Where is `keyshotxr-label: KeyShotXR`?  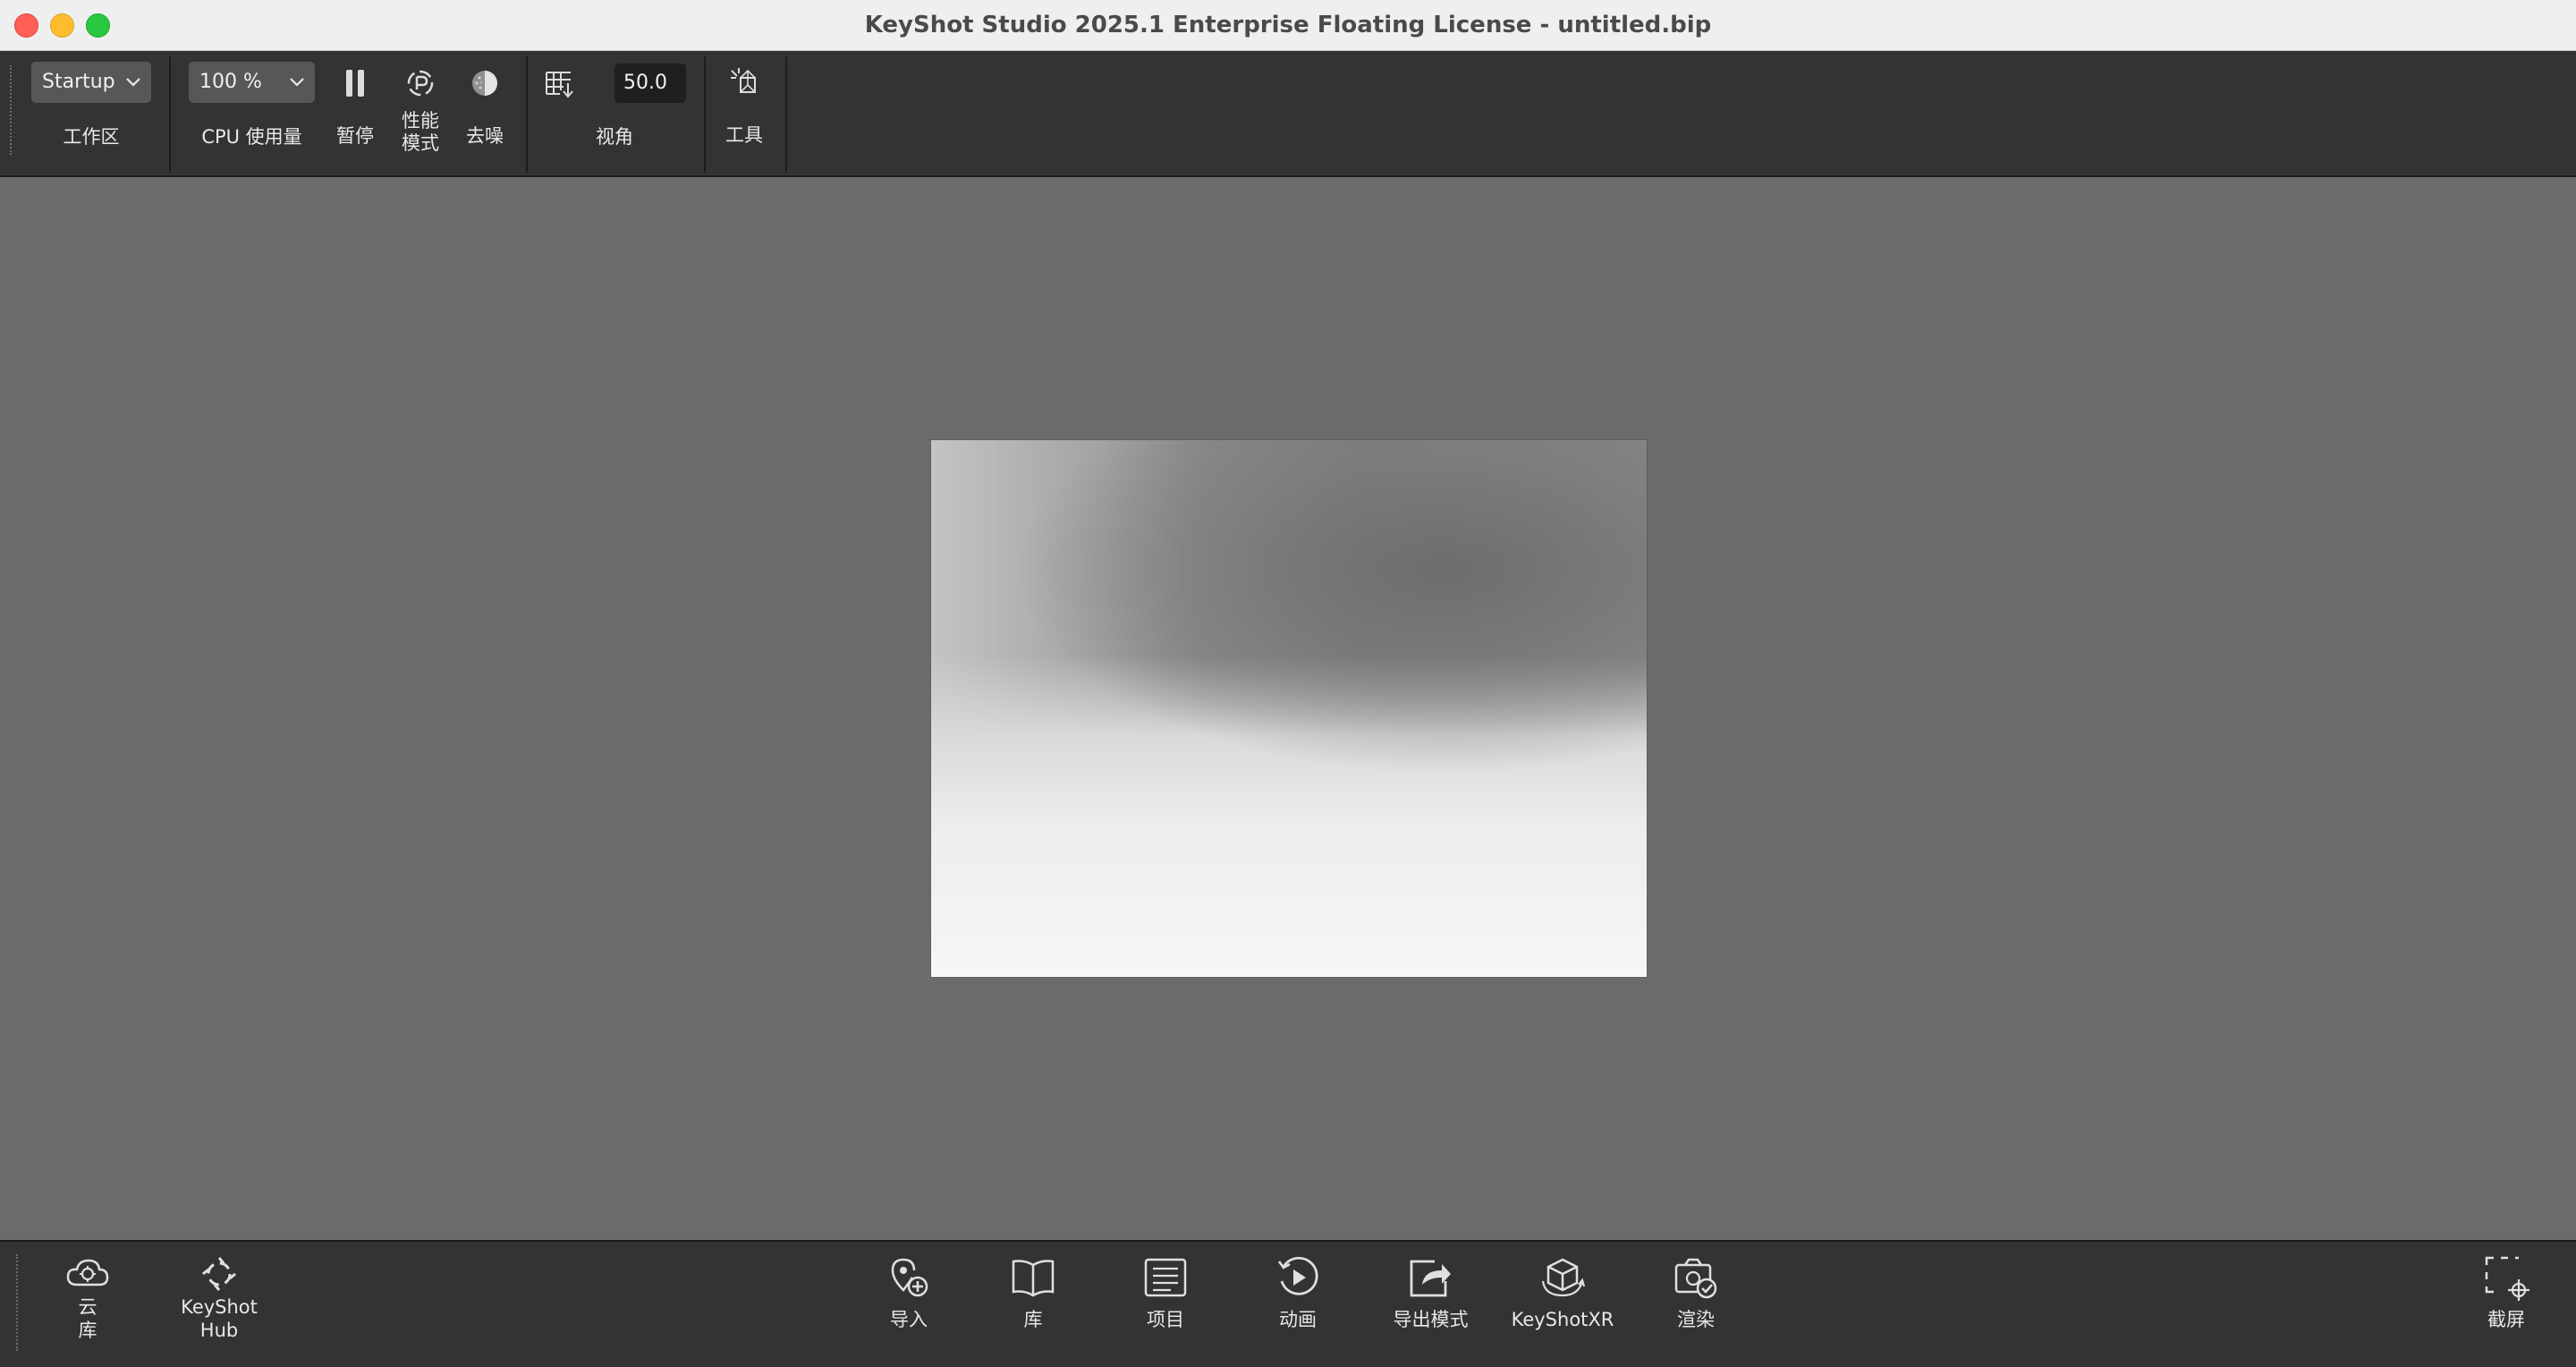
keyshotxr-label: KeyShotXR is located at coordinates (1562, 1319).